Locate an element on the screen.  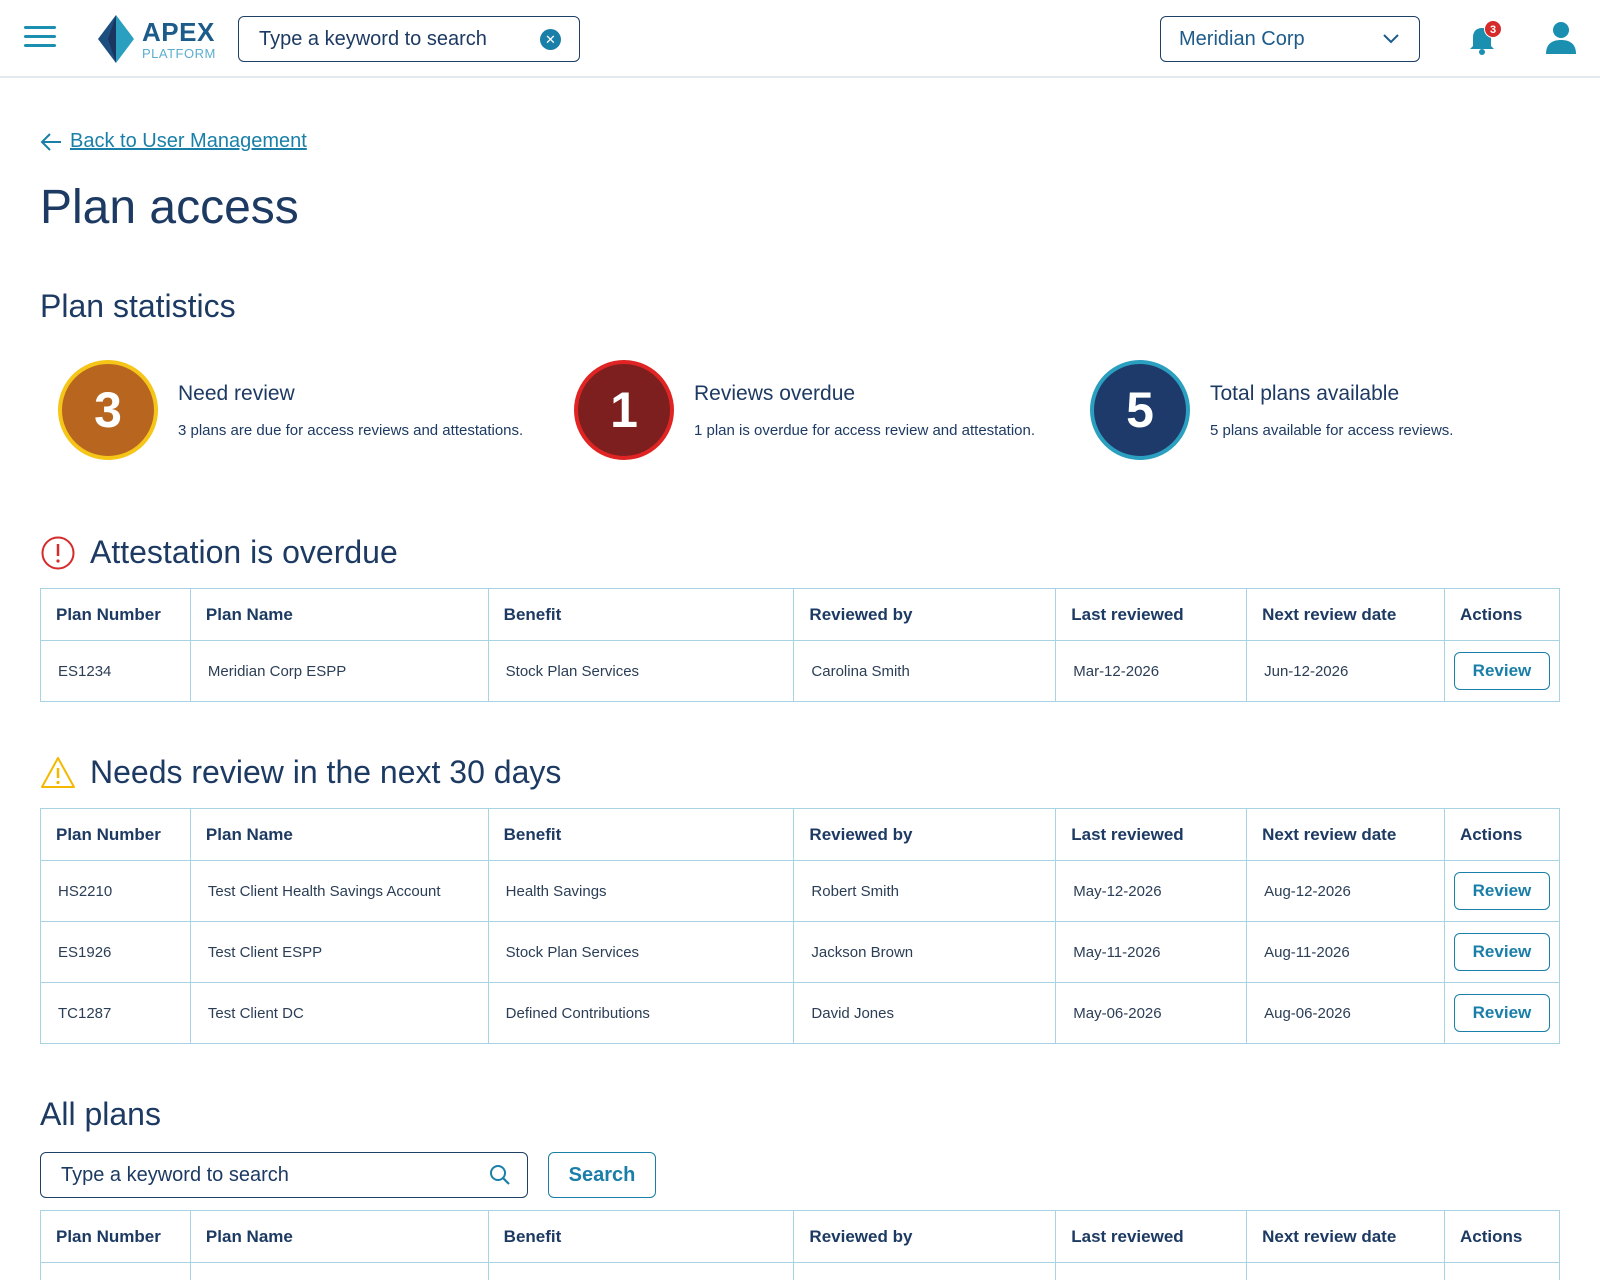
search-icon is located at coordinates (500, 1175).